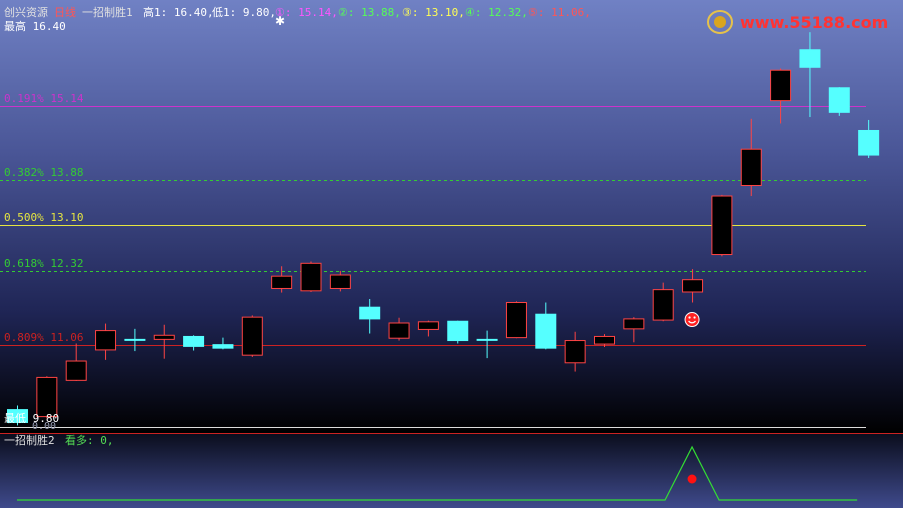 Image resolution: width=903 pixels, height=508 pixels. What do you see at coordinates (44, 217) in the screenshot?
I see `level-label-0500: 0.500% 13.10` at bounding box center [44, 217].